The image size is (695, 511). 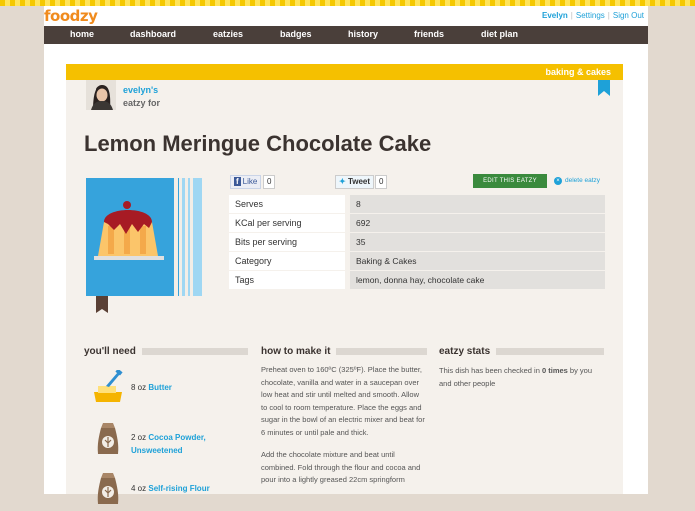 What do you see at coordinates (287, 242) in the screenshot?
I see `info-key: Bits per serving` at bounding box center [287, 242].